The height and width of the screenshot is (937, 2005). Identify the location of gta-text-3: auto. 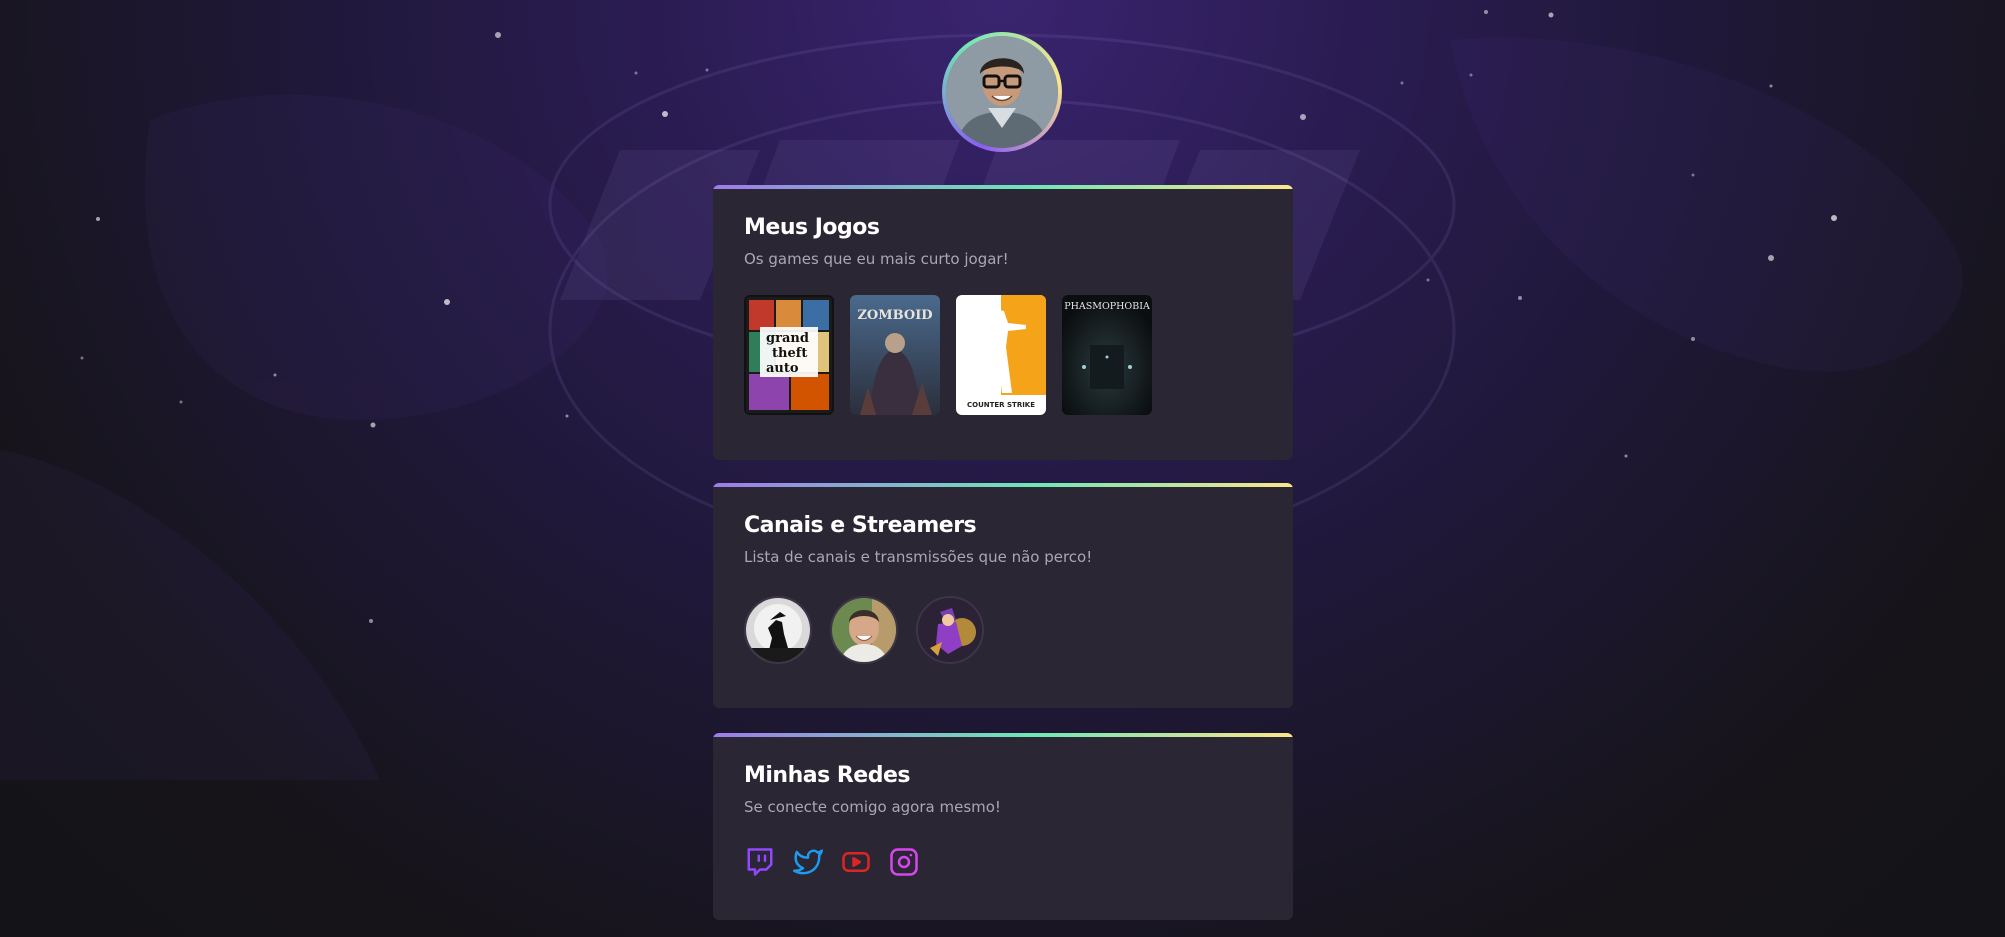
(782, 368).